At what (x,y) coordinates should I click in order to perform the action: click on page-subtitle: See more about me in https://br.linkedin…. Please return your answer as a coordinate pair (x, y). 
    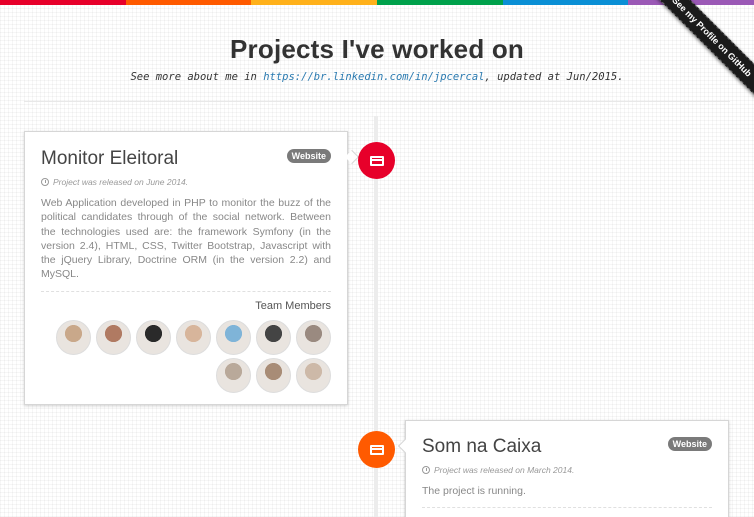
    Looking at the image, I should click on (377, 77).